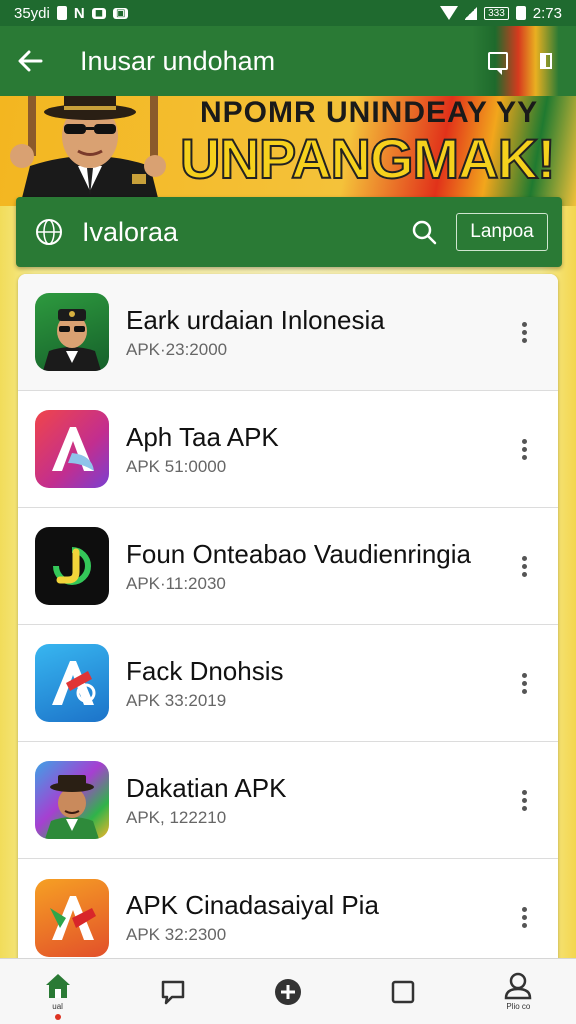  Describe the element at coordinates (518, 1006) in the screenshot. I see `nav-profile-label: Plio co` at that location.